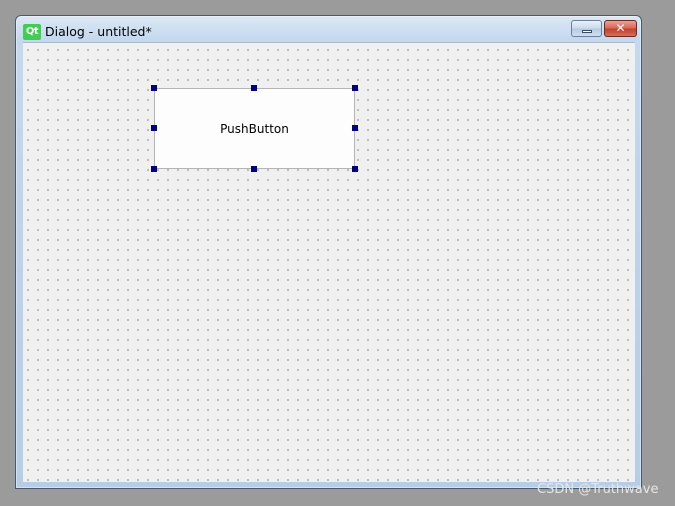 The image size is (675, 506). Describe the element at coordinates (154, 128) in the screenshot. I see `resize-handle-left` at that location.